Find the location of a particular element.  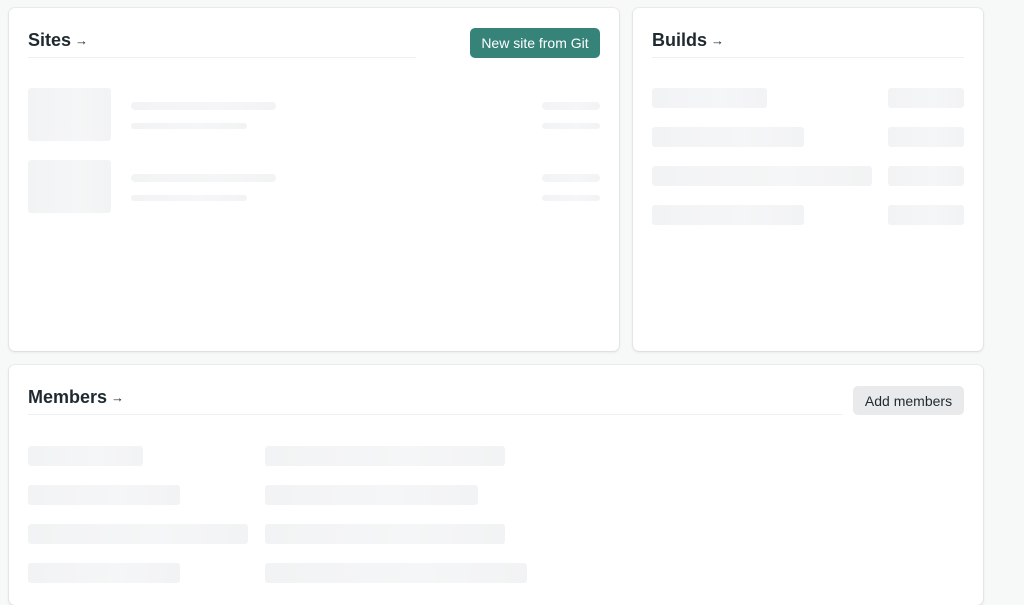

members-heading-link: Members → is located at coordinates (76, 397).